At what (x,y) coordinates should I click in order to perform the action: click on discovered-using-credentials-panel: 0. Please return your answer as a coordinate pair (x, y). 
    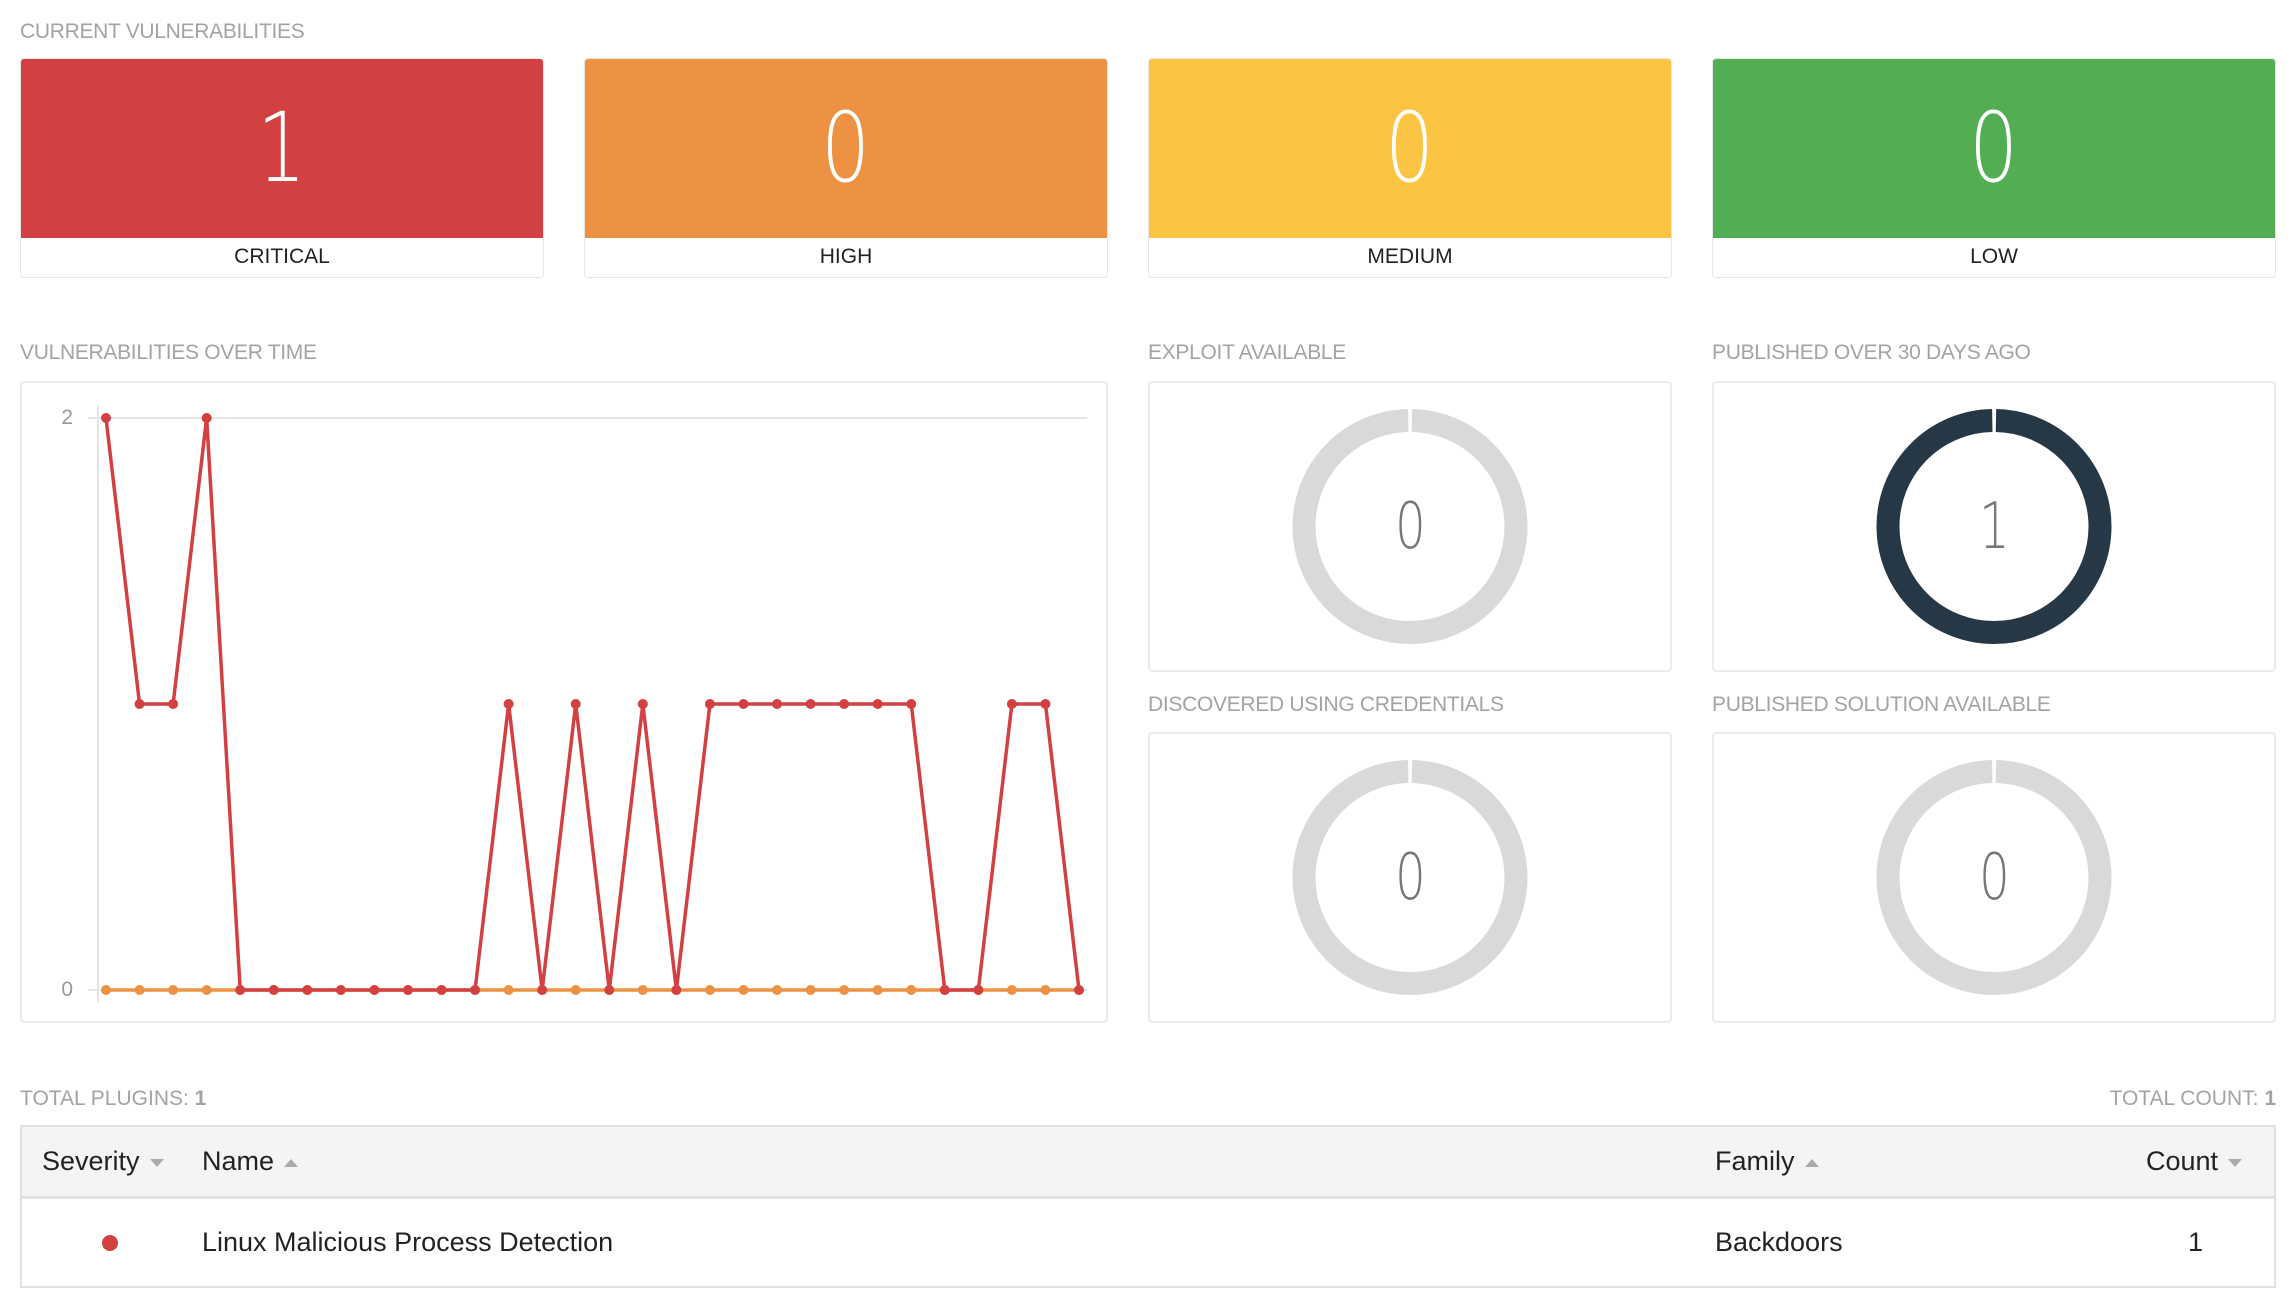
    Looking at the image, I should click on (1410, 877).